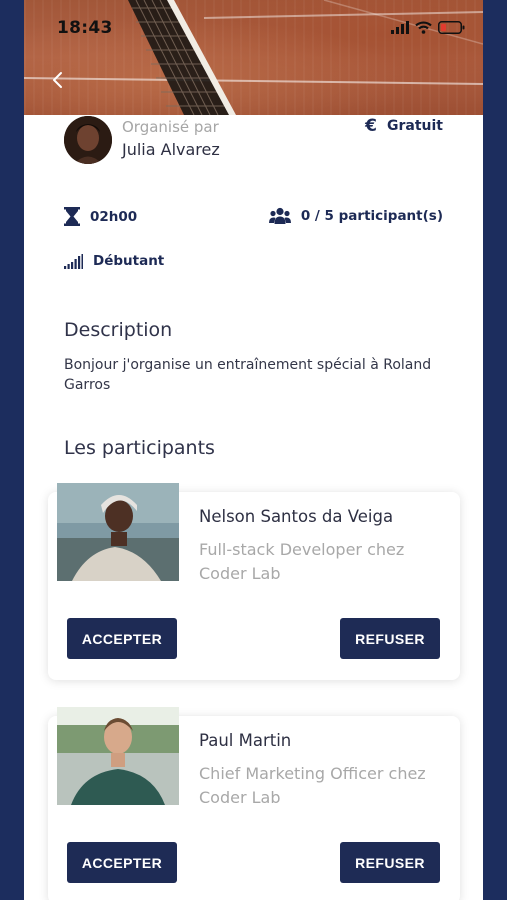 Image resolution: width=507 pixels, height=900 pixels. I want to click on participant-photo-nelson, so click(118, 532).